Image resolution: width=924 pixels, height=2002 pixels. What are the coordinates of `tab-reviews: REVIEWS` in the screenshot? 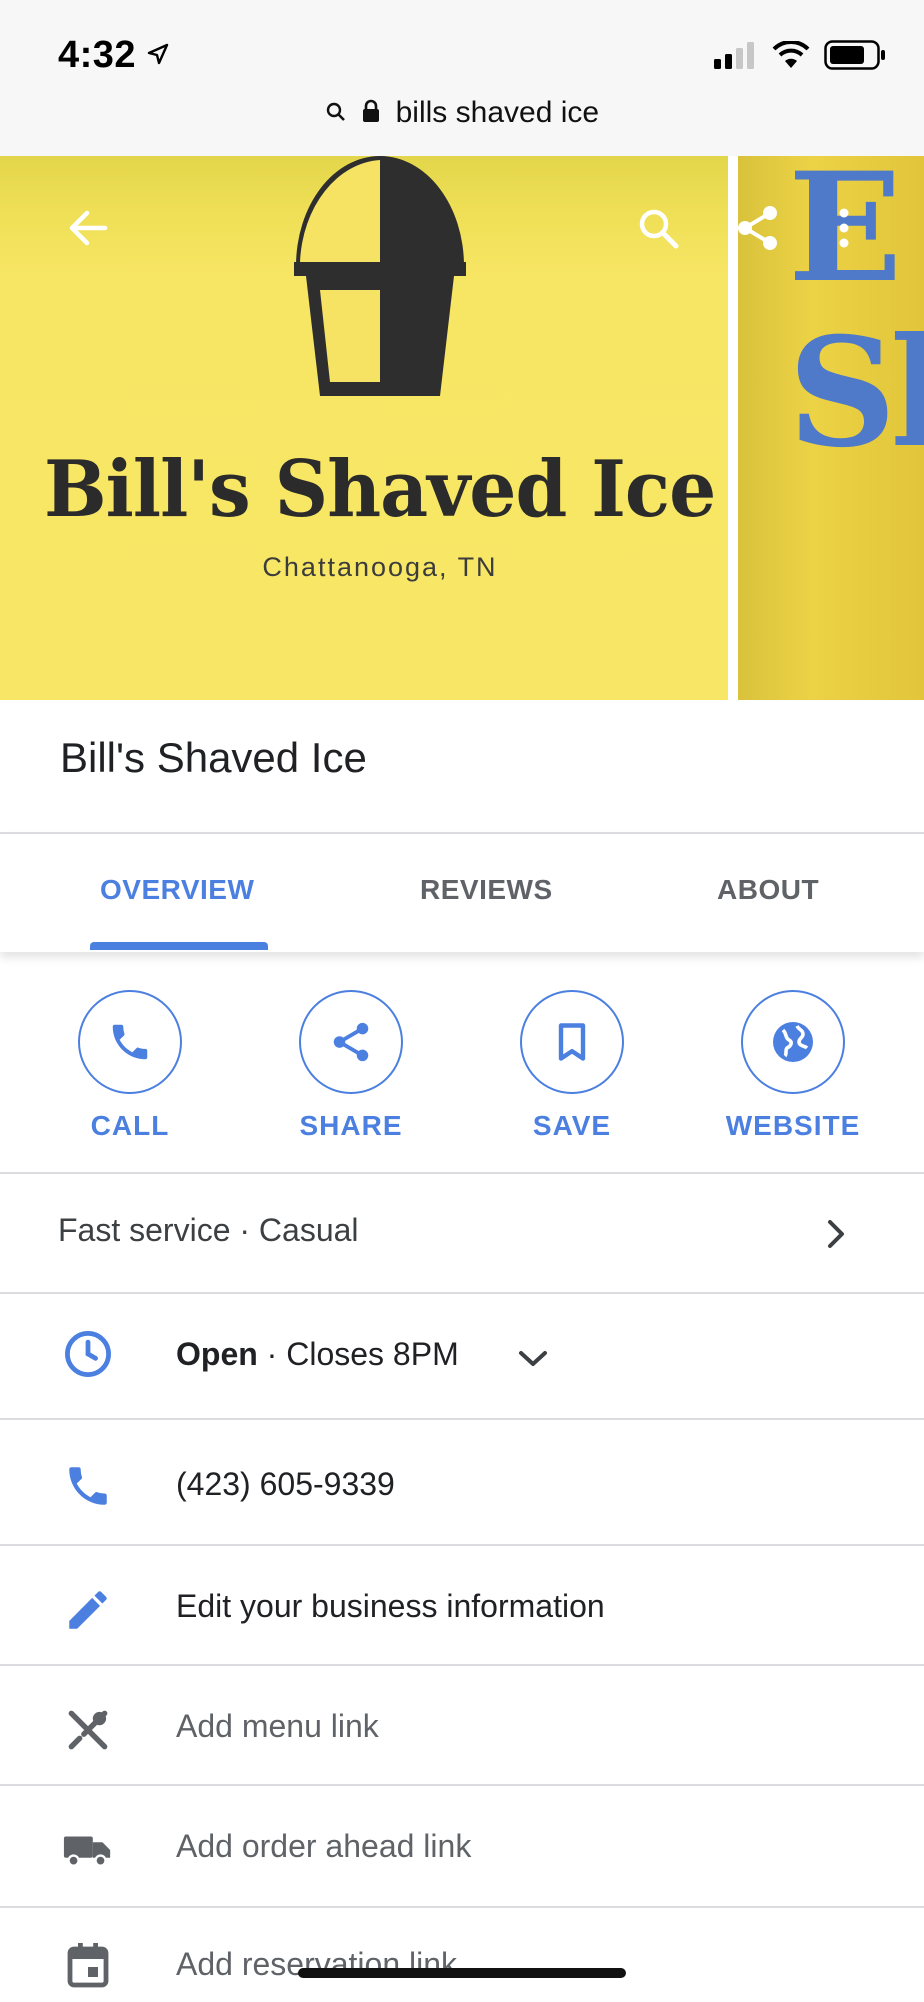 It's located at (486, 890).